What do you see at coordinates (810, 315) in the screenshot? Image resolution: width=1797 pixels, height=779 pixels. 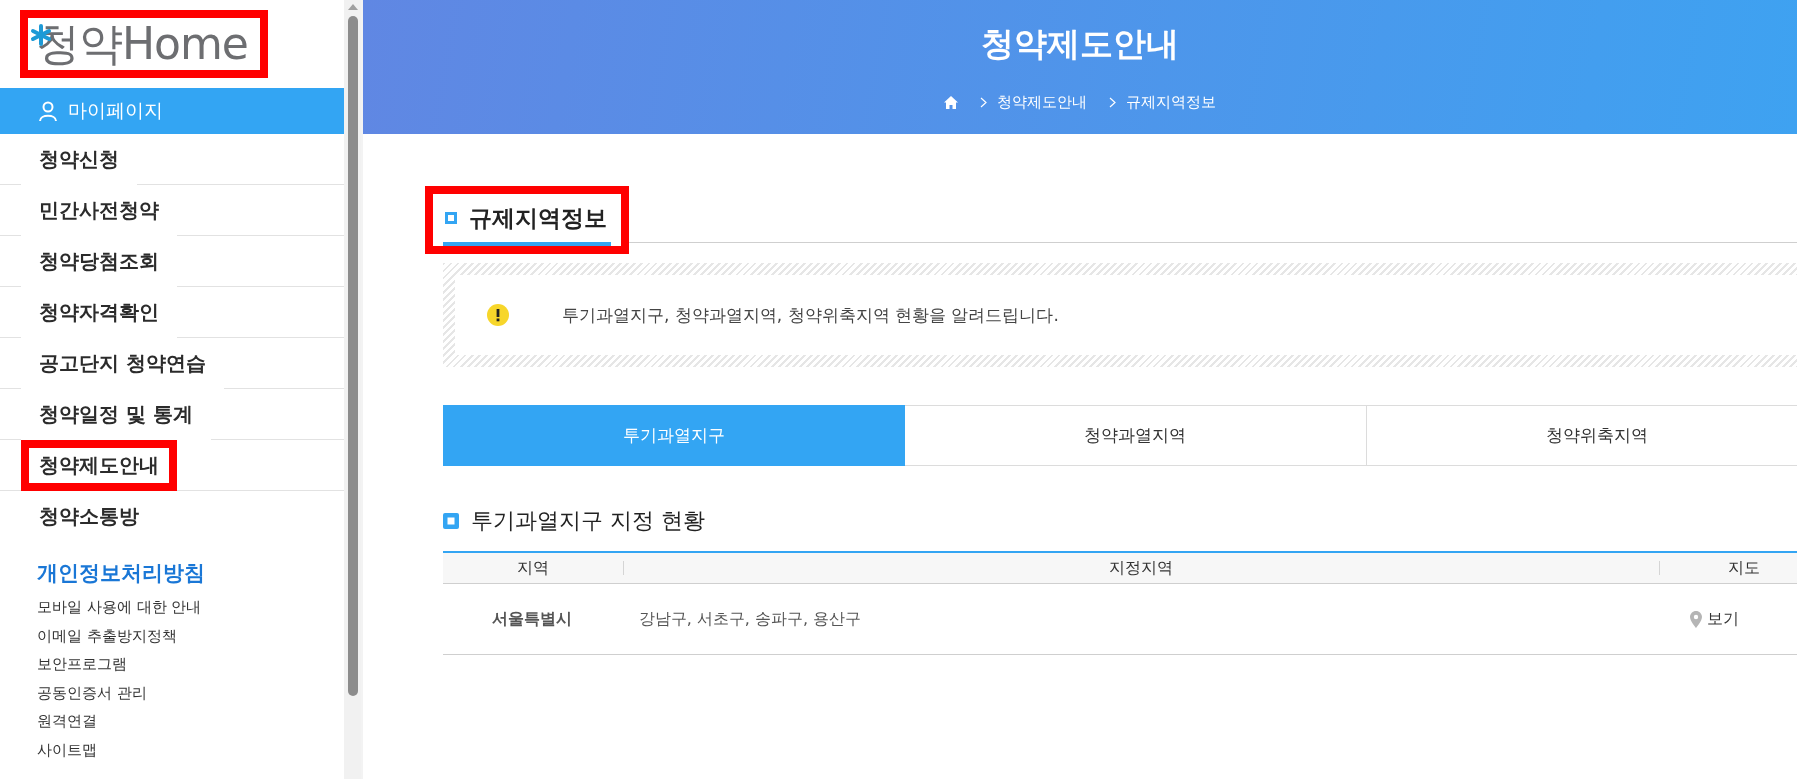 I see `notice-text: 투기과열지구, 청약과열지역, 청약위축지역 현황을 알려드립니다.` at bounding box center [810, 315].